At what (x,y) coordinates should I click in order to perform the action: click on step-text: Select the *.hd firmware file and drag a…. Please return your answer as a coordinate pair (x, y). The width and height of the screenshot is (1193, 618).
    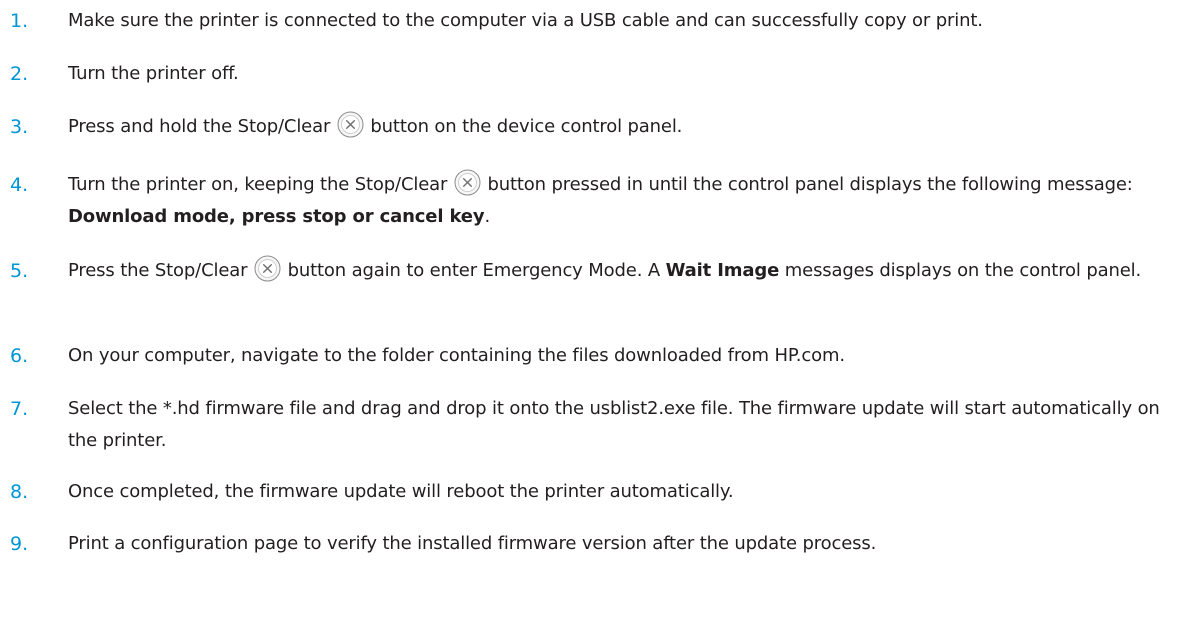
    Looking at the image, I should click on (614, 424).